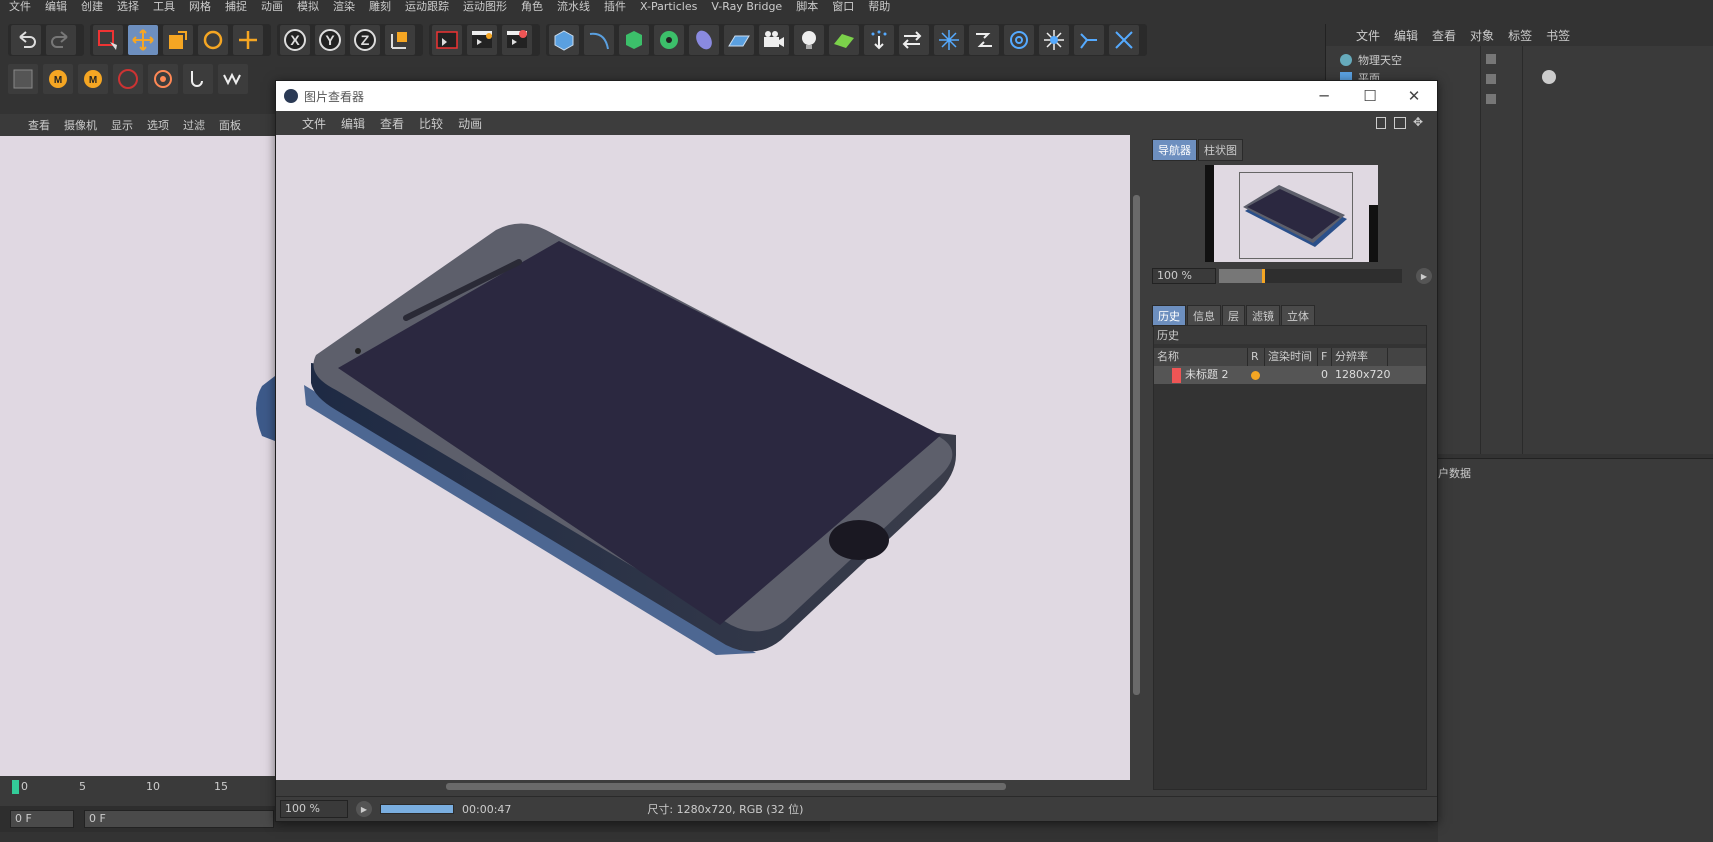 Image resolution: width=1713 pixels, height=842 pixels. What do you see at coordinates (447, 40) in the screenshot?
I see `render-view-button` at bounding box center [447, 40].